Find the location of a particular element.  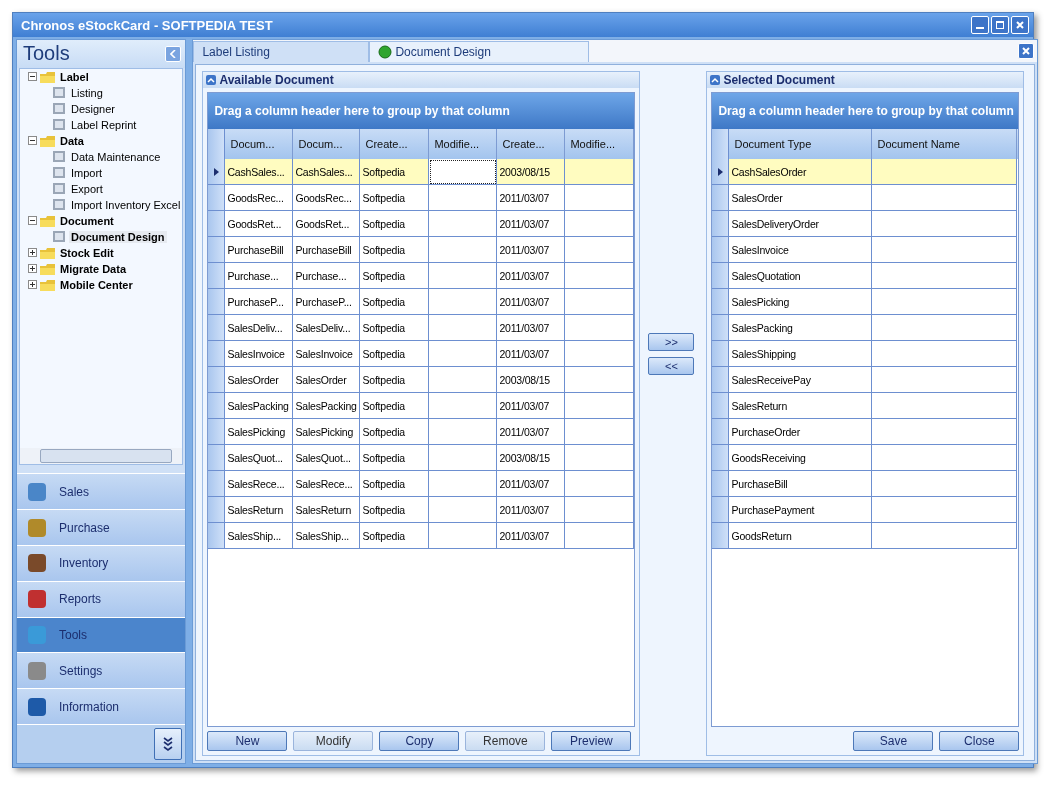

tree-item: Export is located at coordinates (87, 188).